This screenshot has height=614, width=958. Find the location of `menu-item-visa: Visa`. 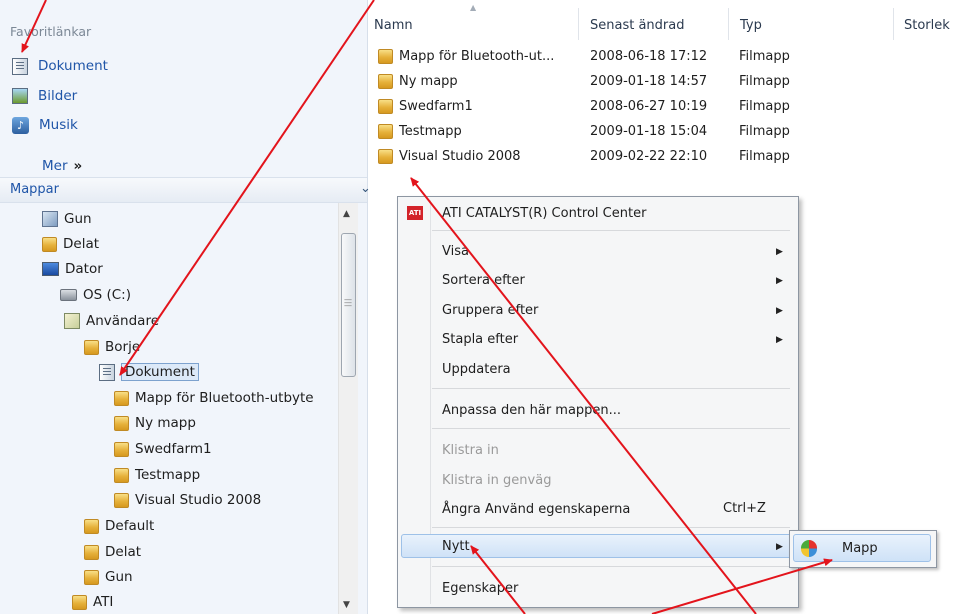

menu-item-visa: Visa is located at coordinates (455, 251).